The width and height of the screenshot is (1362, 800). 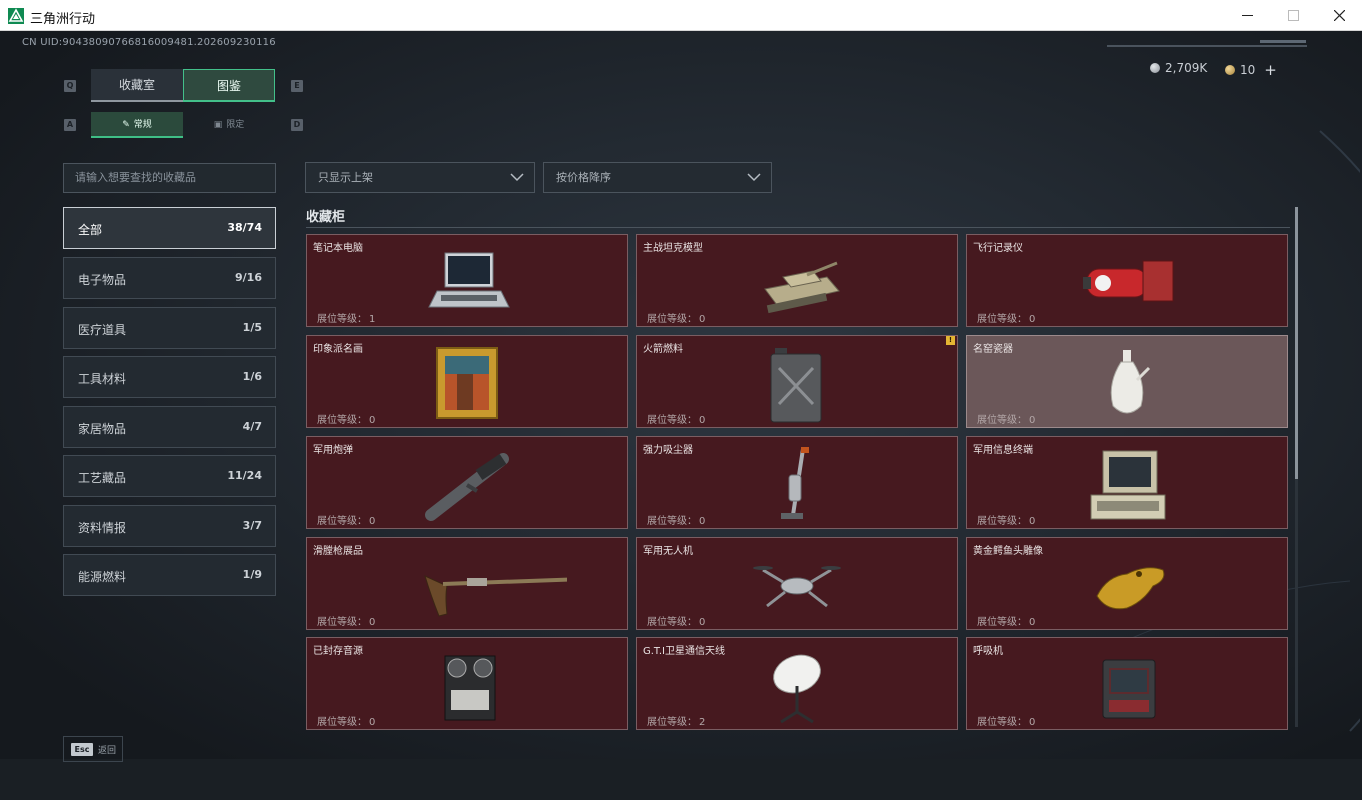 I want to click on item-name: 滑膛枪展品, so click(x=338, y=551).